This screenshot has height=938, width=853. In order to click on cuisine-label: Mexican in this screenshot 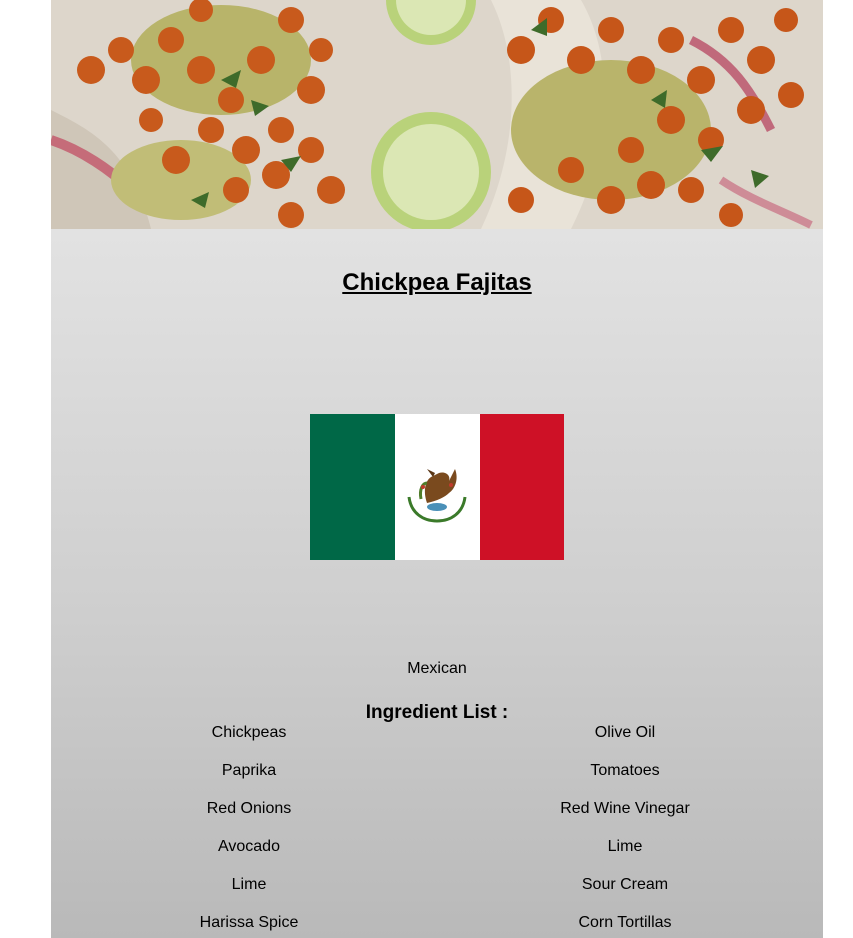, I will do `click(437, 668)`.